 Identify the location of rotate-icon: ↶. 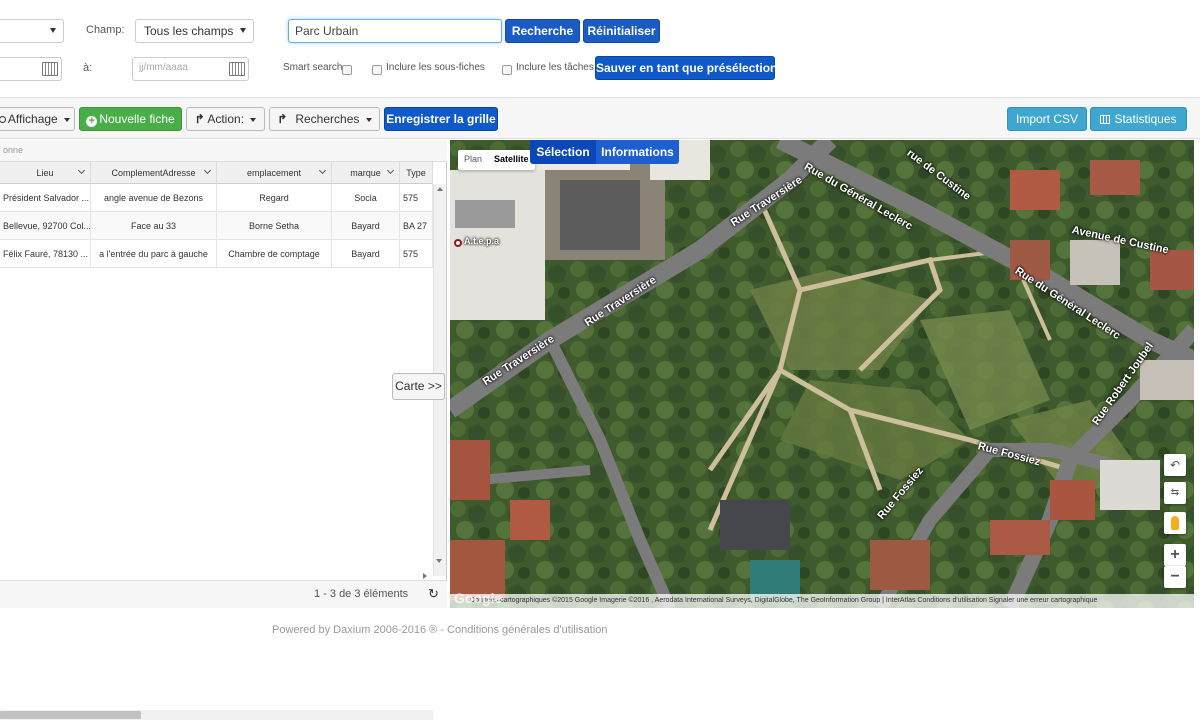
(1175, 465).